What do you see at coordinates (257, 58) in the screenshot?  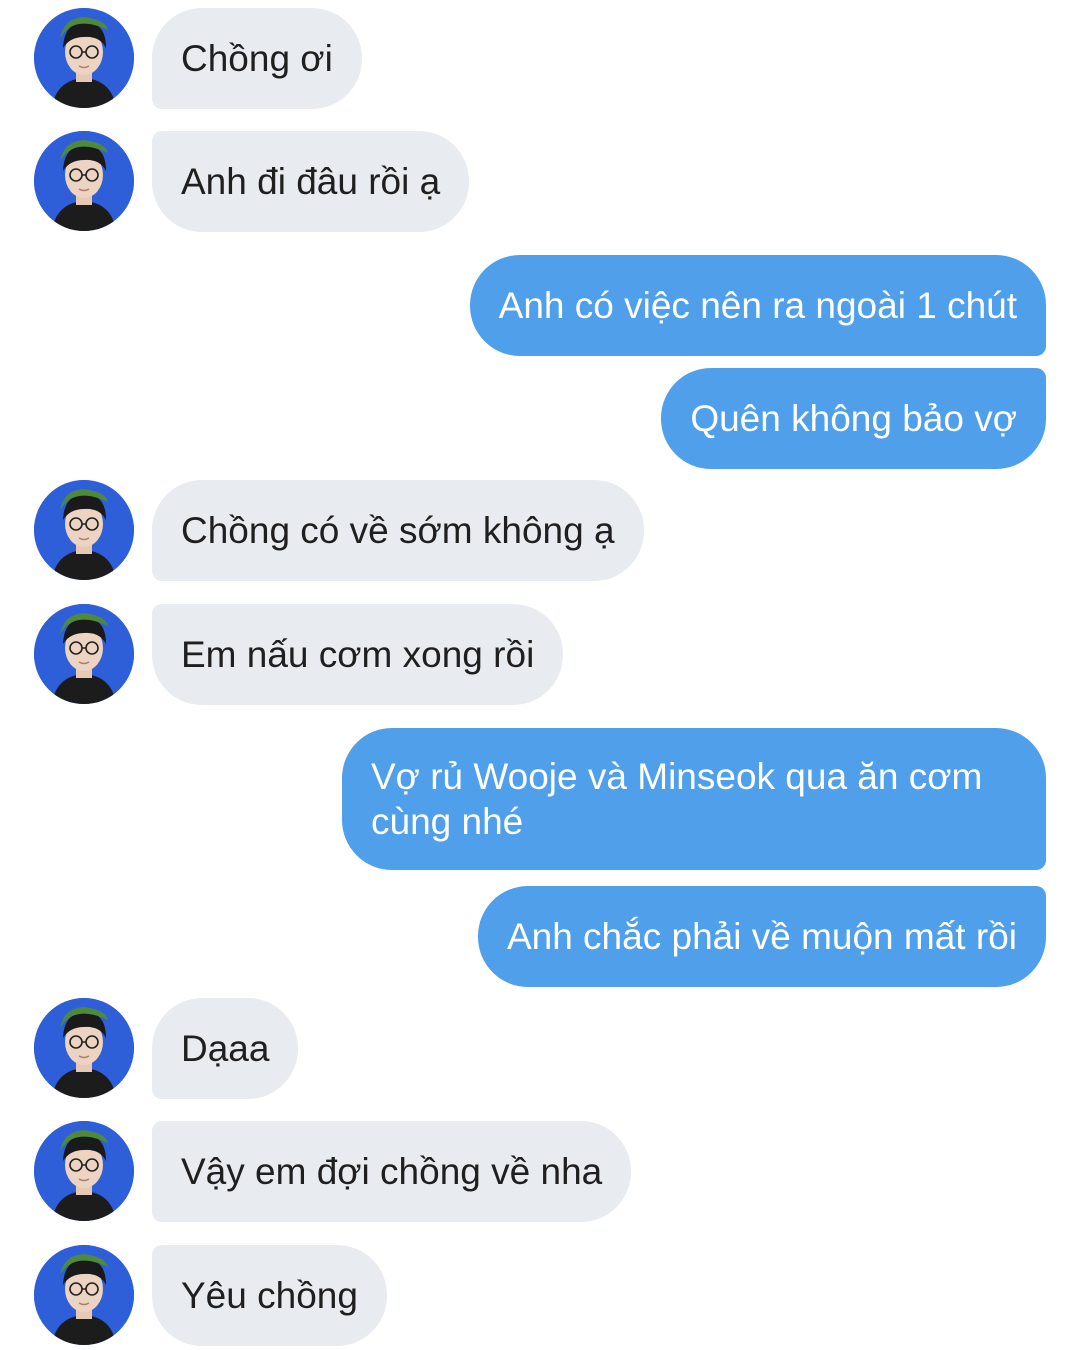 I see `message-bubble-incoming: Chồng ơi` at bounding box center [257, 58].